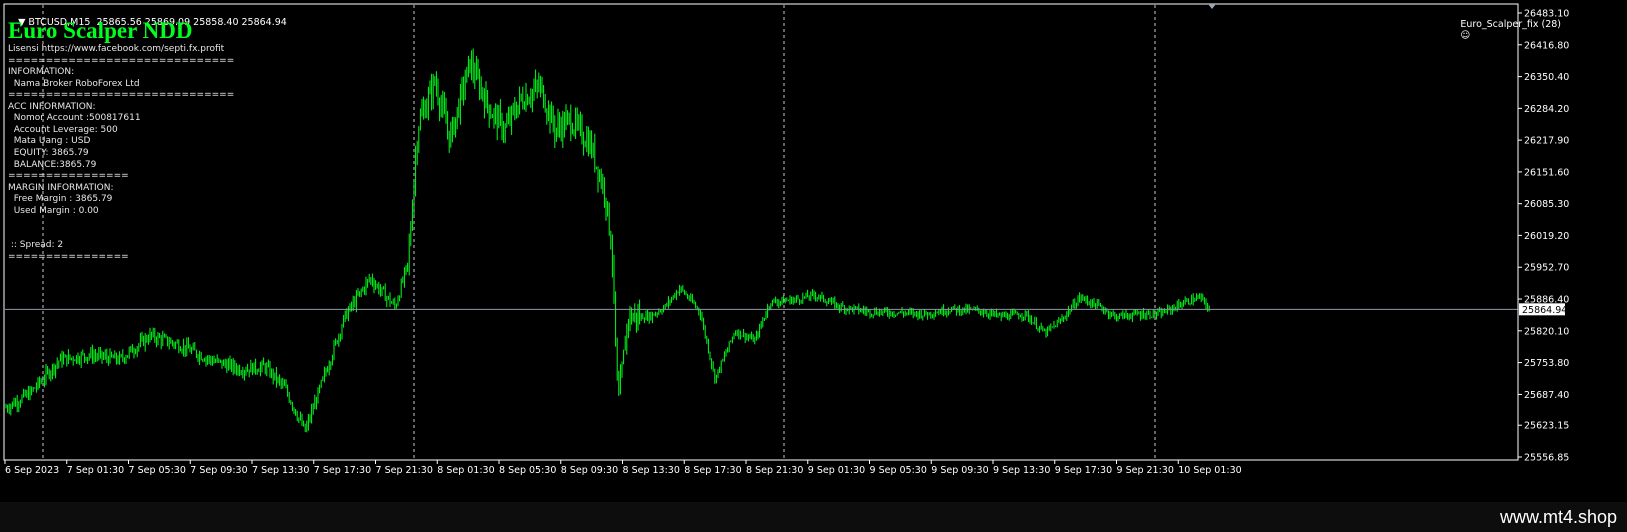 The image size is (1627, 532). What do you see at coordinates (404, 470) in the screenshot?
I see `time-axis-label: 7 Sep 21:30` at bounding box center [404, 470].